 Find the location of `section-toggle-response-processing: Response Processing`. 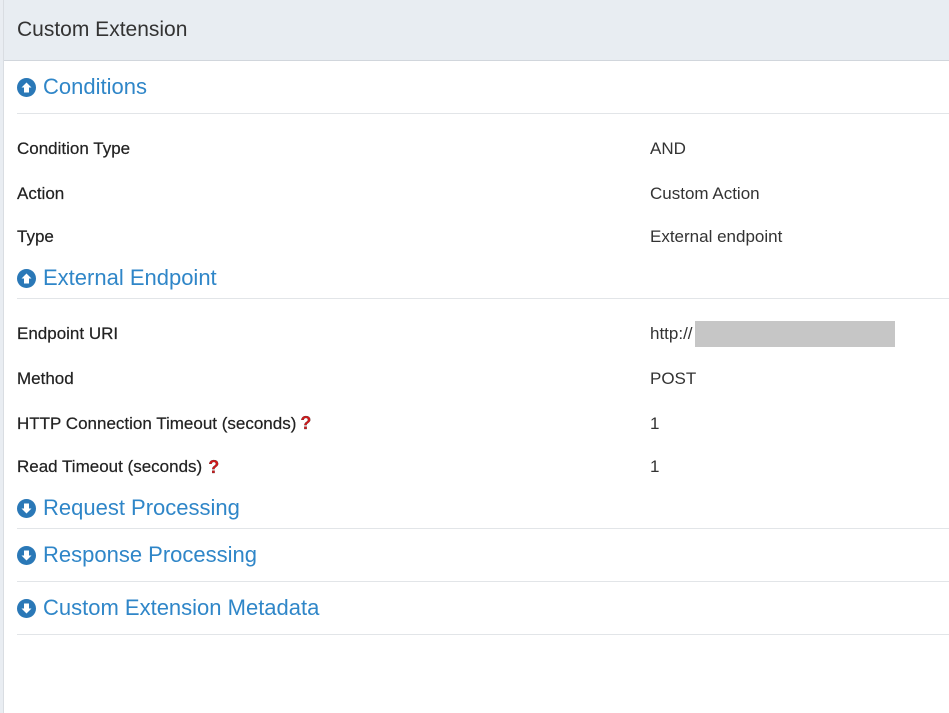

section-toggle-response-processing: Response Processing is located at coordinates (483, 555).